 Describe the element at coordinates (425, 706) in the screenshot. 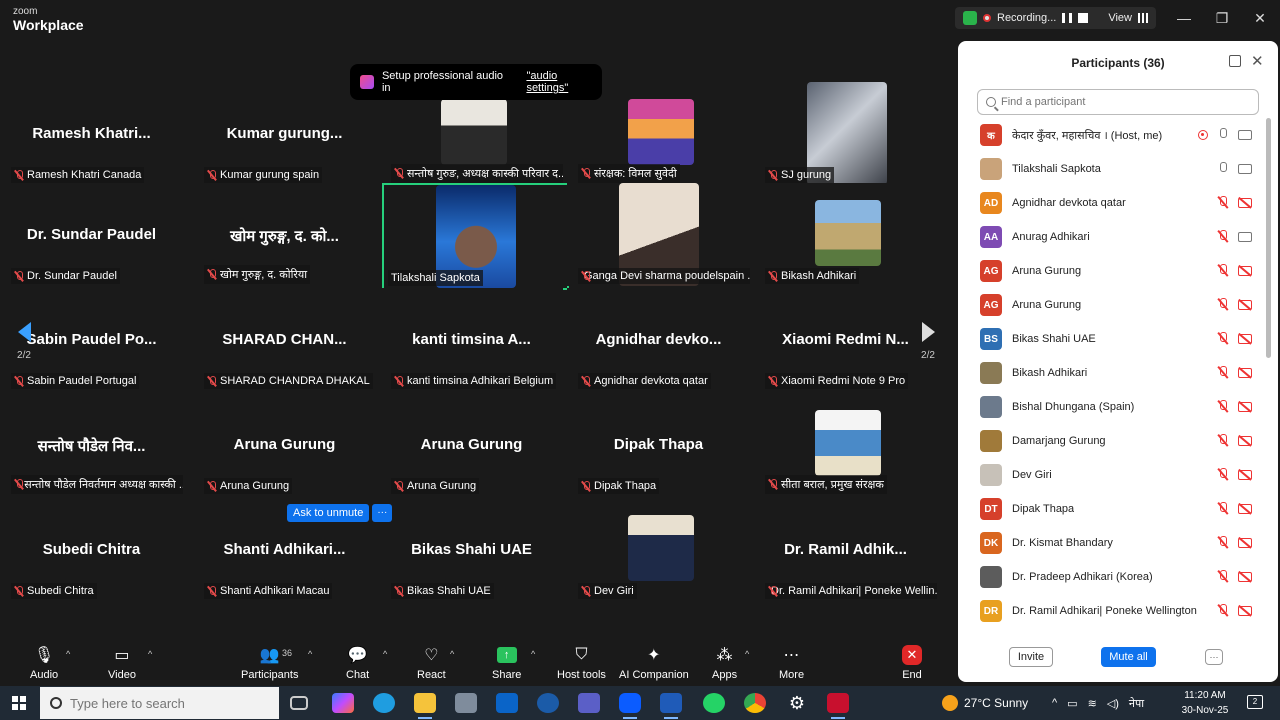

I see `file-explorer-icon` at that location.